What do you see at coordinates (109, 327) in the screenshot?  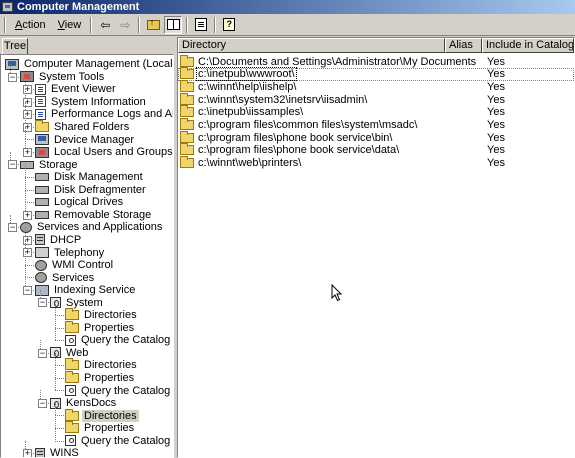 I see `tree-item-label: Properties` at bounding box center [109, 327].